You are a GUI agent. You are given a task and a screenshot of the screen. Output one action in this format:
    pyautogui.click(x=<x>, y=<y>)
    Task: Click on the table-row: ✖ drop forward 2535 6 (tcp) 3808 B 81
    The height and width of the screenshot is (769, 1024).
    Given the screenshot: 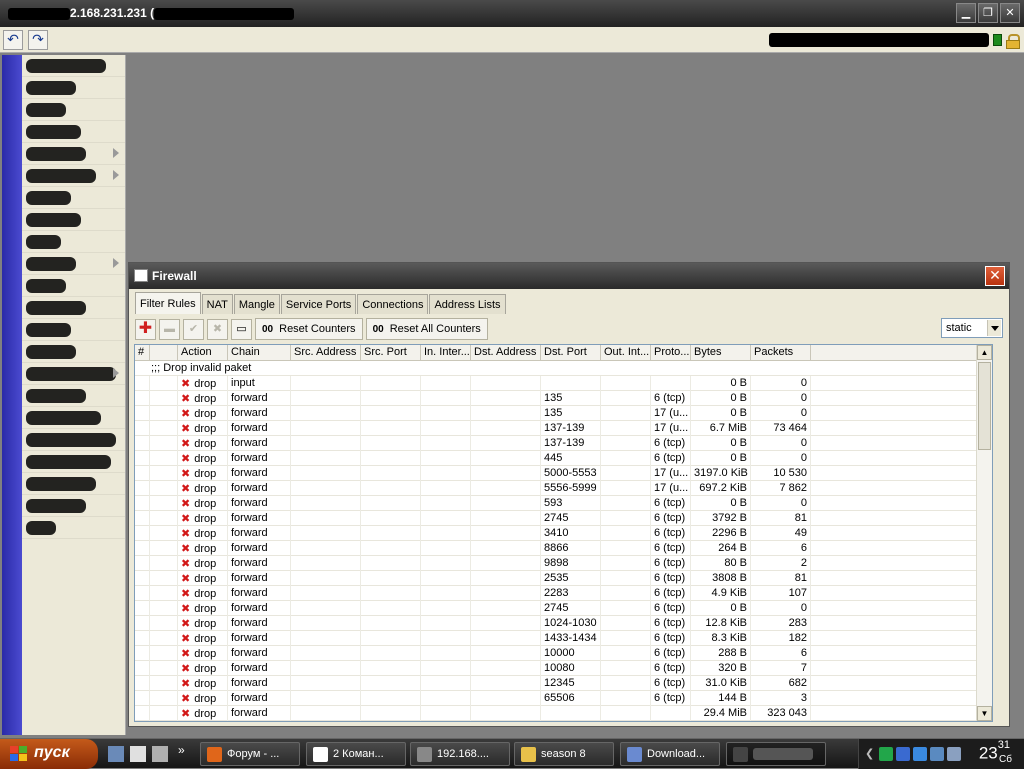 What is the action you would take?
    pyautogui.click(x=563, y=578)
    